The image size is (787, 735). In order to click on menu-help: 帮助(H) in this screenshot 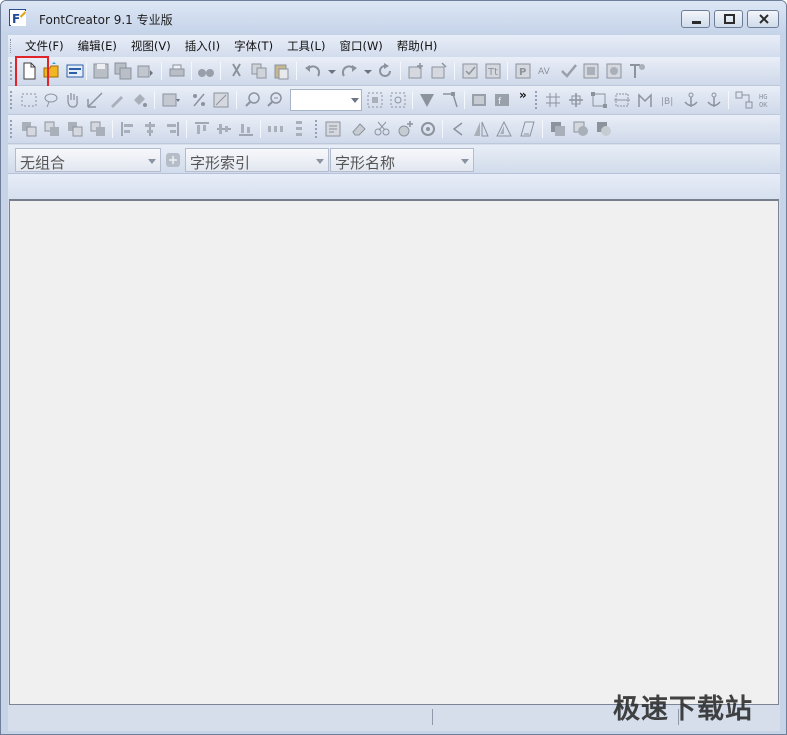, I will do `click(417, 46)`.